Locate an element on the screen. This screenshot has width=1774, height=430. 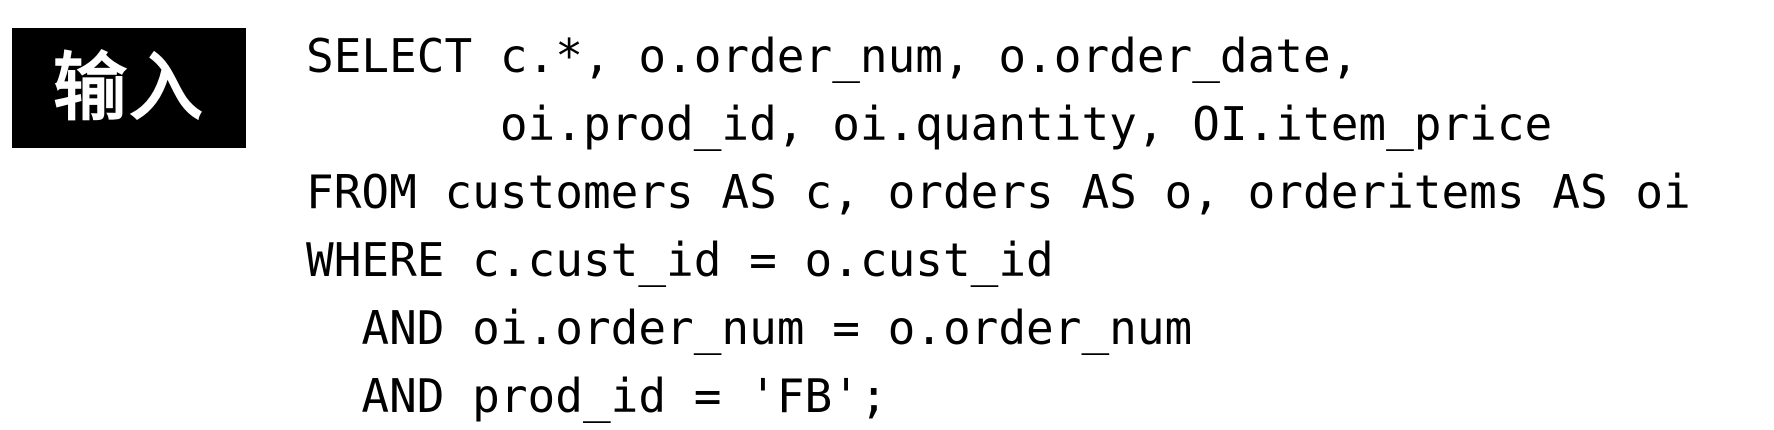
code-line-2: oi.prod_id, oi.quantity, OI.item_price is located at coordinates (929, 124).